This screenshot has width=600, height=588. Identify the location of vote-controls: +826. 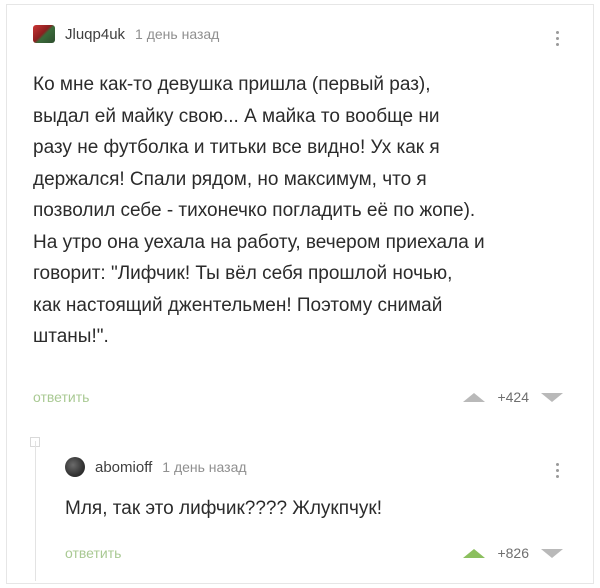
(513, 553).